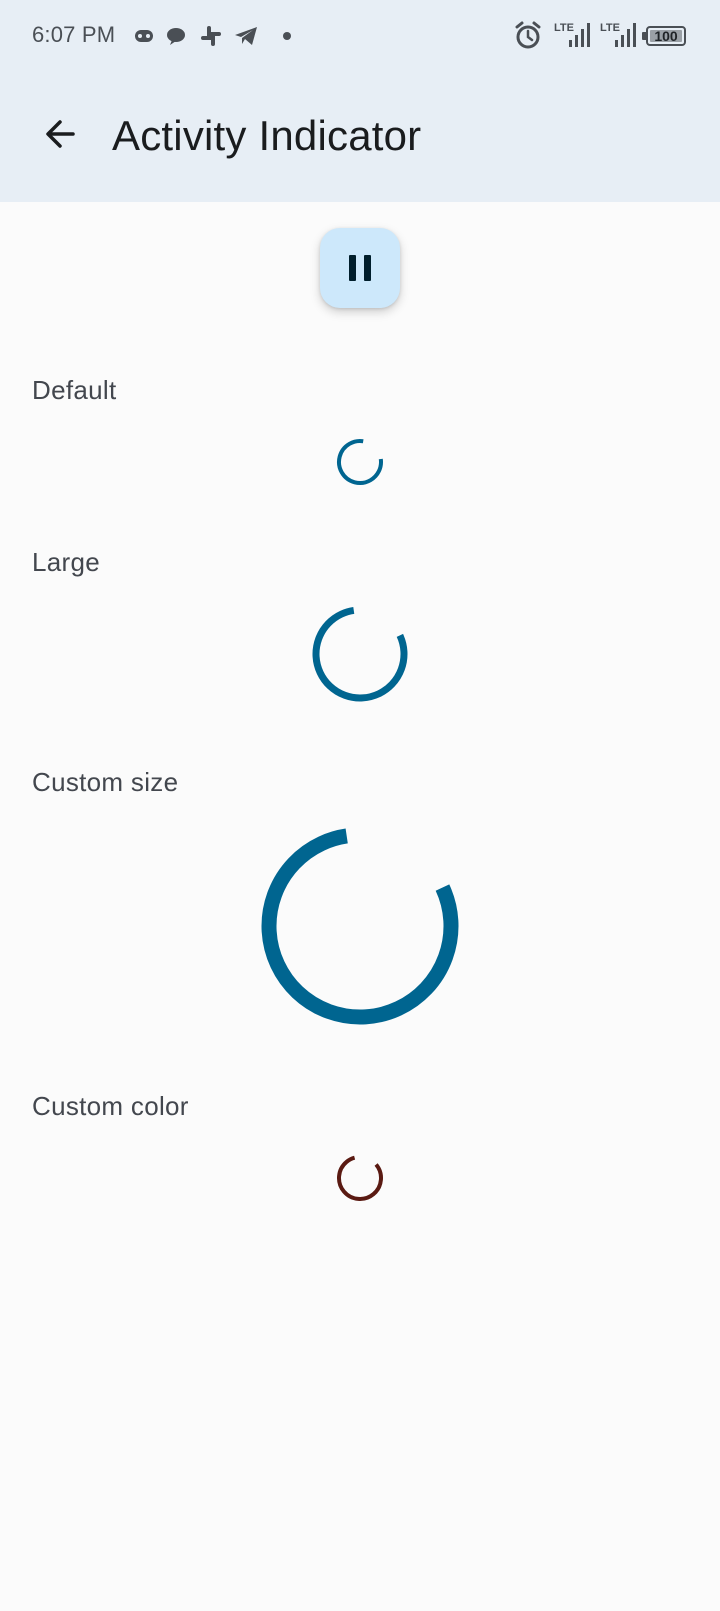  I want to click on telegram-icon, so click(246, 36).